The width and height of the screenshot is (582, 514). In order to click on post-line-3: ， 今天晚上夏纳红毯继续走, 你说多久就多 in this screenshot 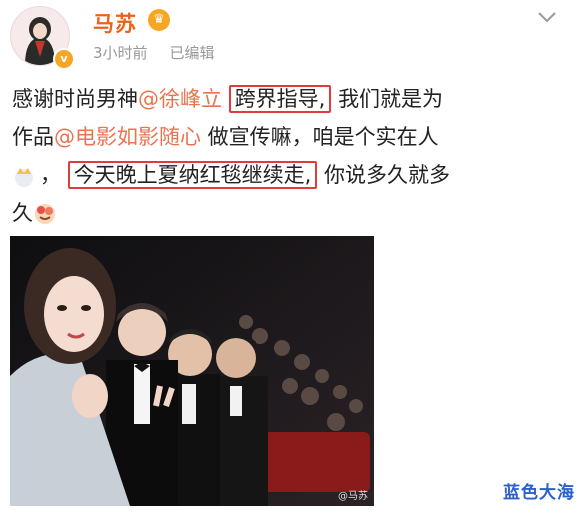, I will do `click(292, 177)`.